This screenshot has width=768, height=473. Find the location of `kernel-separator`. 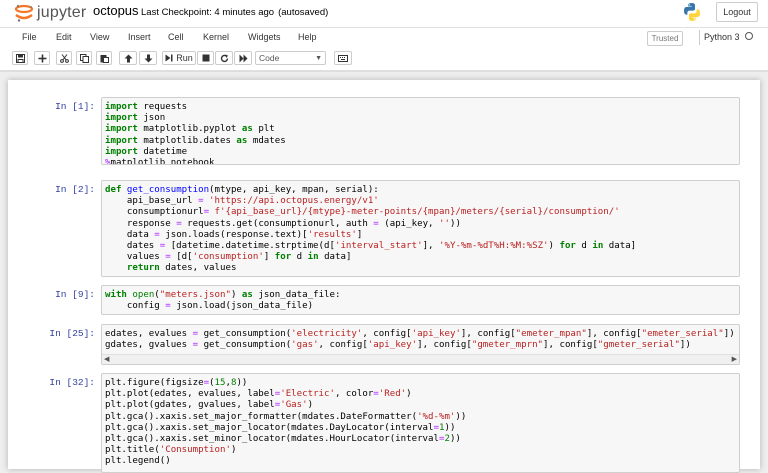

kernel-separator is located at coordinates (699, 37).